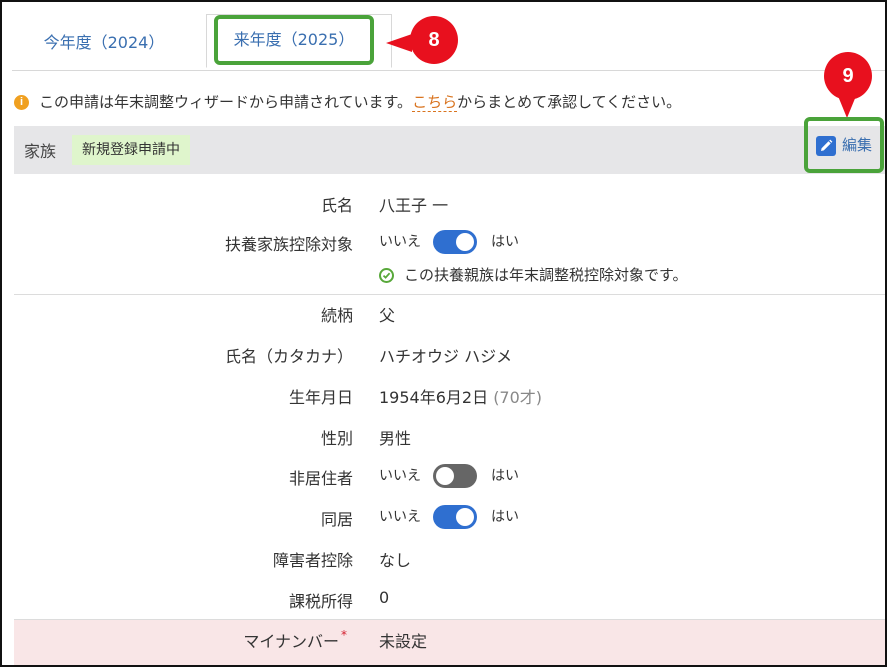 Image resolution: width=887 pixels, height=667 pixels. What do you see at coordinates (434, 40) in the screenshot?
I see `callout-8: 8` at bounding box center [434, 40].